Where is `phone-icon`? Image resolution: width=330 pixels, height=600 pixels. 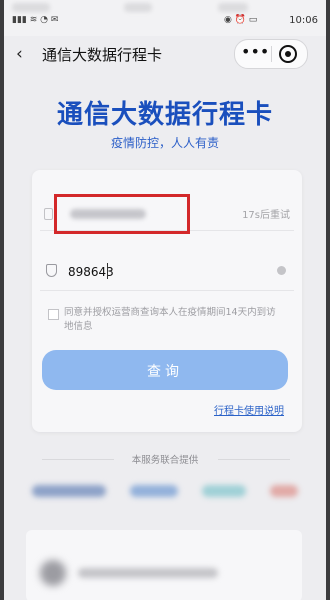
phone-icon is located at coordinates (48, 214).